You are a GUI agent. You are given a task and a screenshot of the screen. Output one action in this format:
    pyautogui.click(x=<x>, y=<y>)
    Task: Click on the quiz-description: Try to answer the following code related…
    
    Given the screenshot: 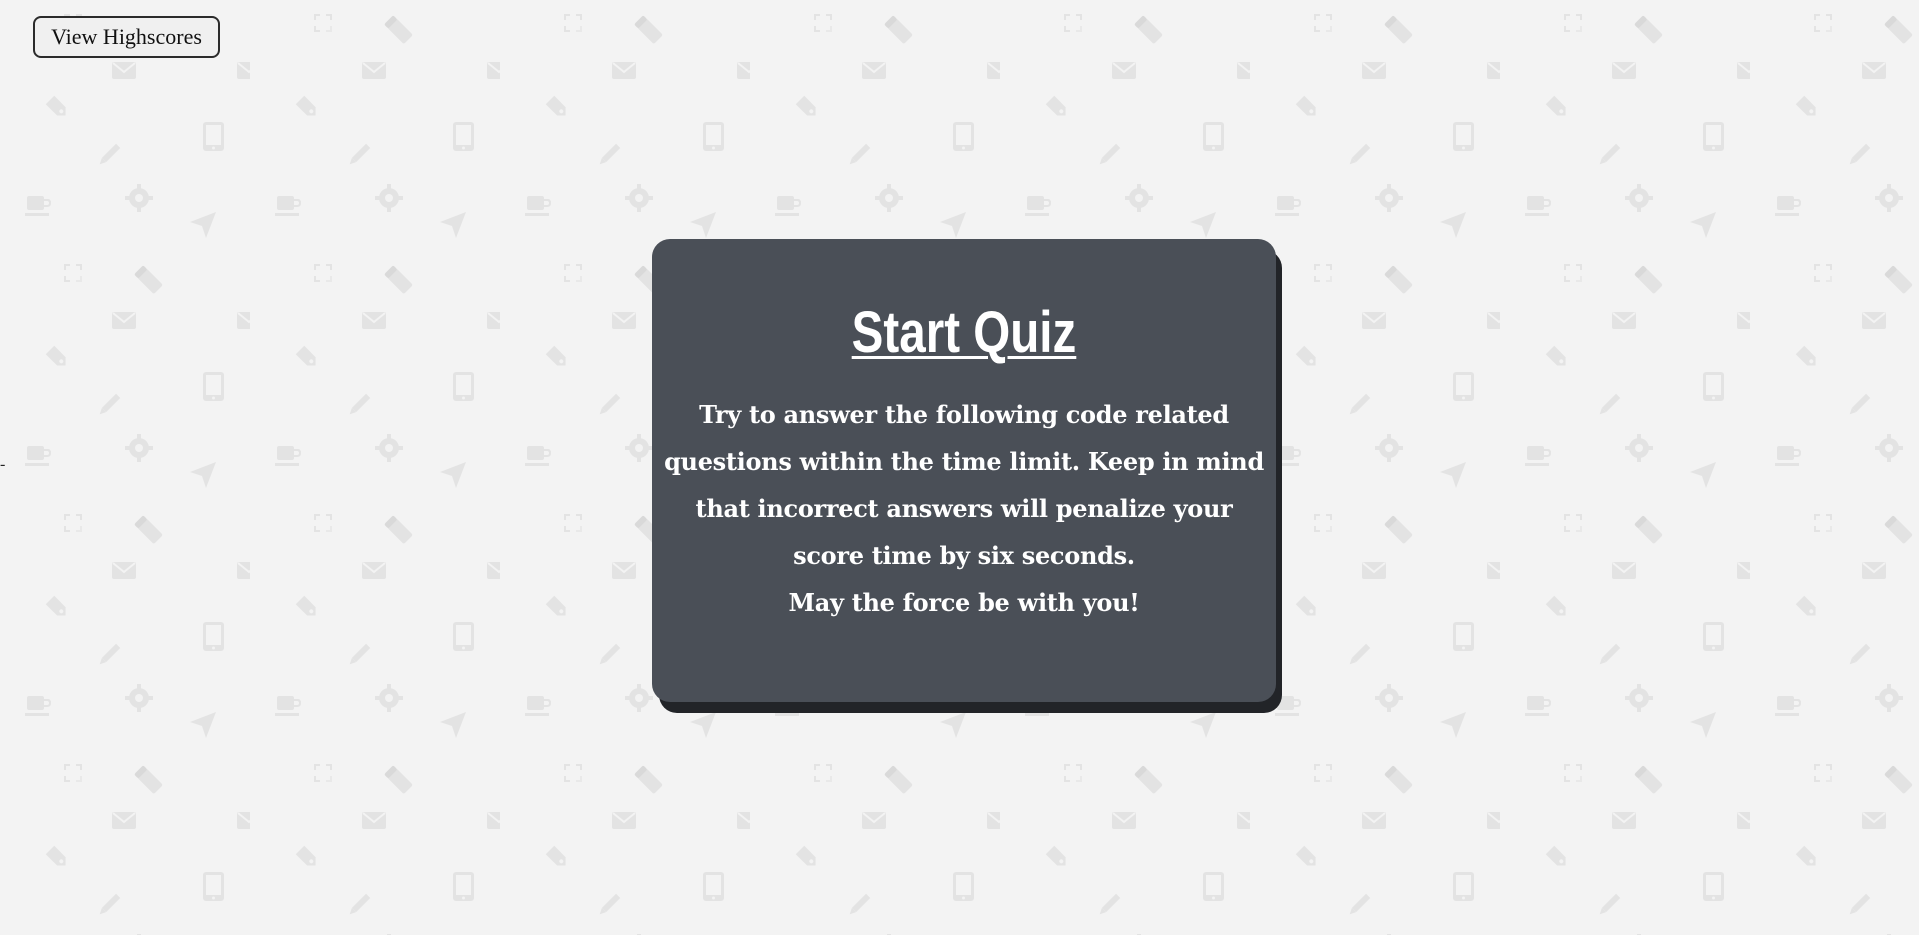 What is the action you would take?
    pyautogui.click(x=964, y=485)
    